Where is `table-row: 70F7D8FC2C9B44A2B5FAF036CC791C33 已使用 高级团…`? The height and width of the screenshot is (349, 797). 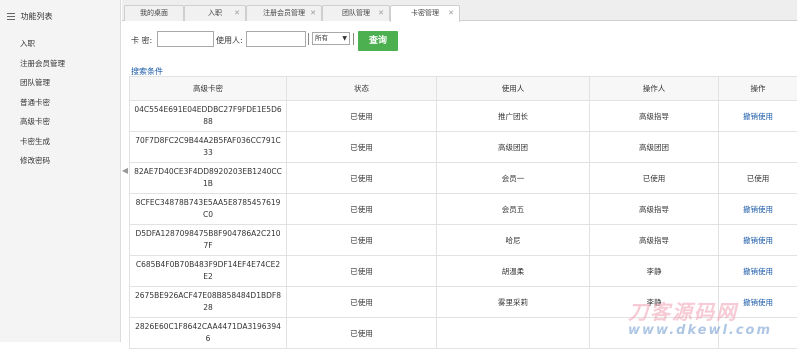 table-row: 70F7D8FC2C9B44A2B5FAF036CC791C33 已使用 高级团… is located at coordinates (463, 147).